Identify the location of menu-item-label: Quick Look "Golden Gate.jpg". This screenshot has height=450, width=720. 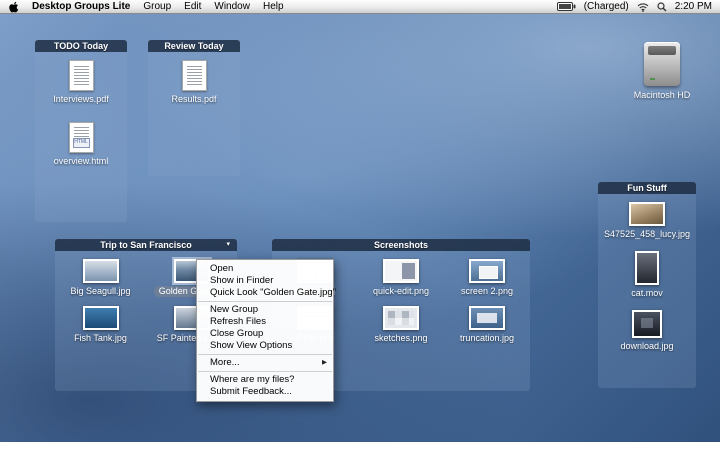
(273, 292).